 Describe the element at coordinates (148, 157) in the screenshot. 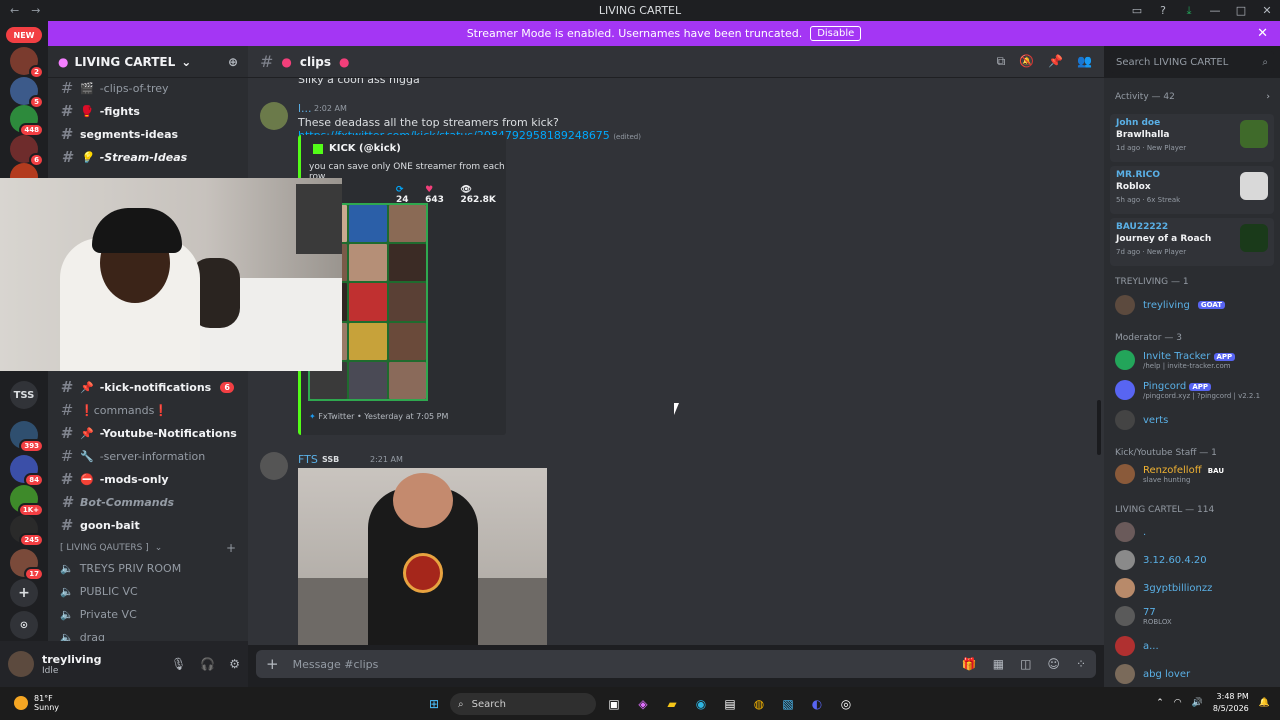

I see `channel-item: # 💡 -Stream-Ideas` at that location.